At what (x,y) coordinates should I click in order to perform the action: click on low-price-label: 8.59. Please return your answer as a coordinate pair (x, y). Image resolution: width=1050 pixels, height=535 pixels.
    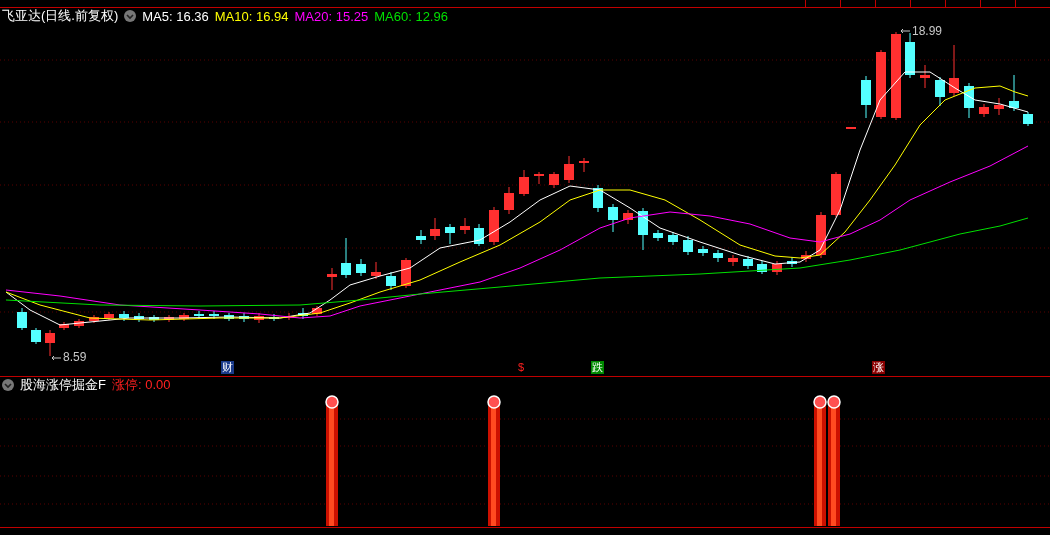
    Looking at the image, I should click on (75, 357).